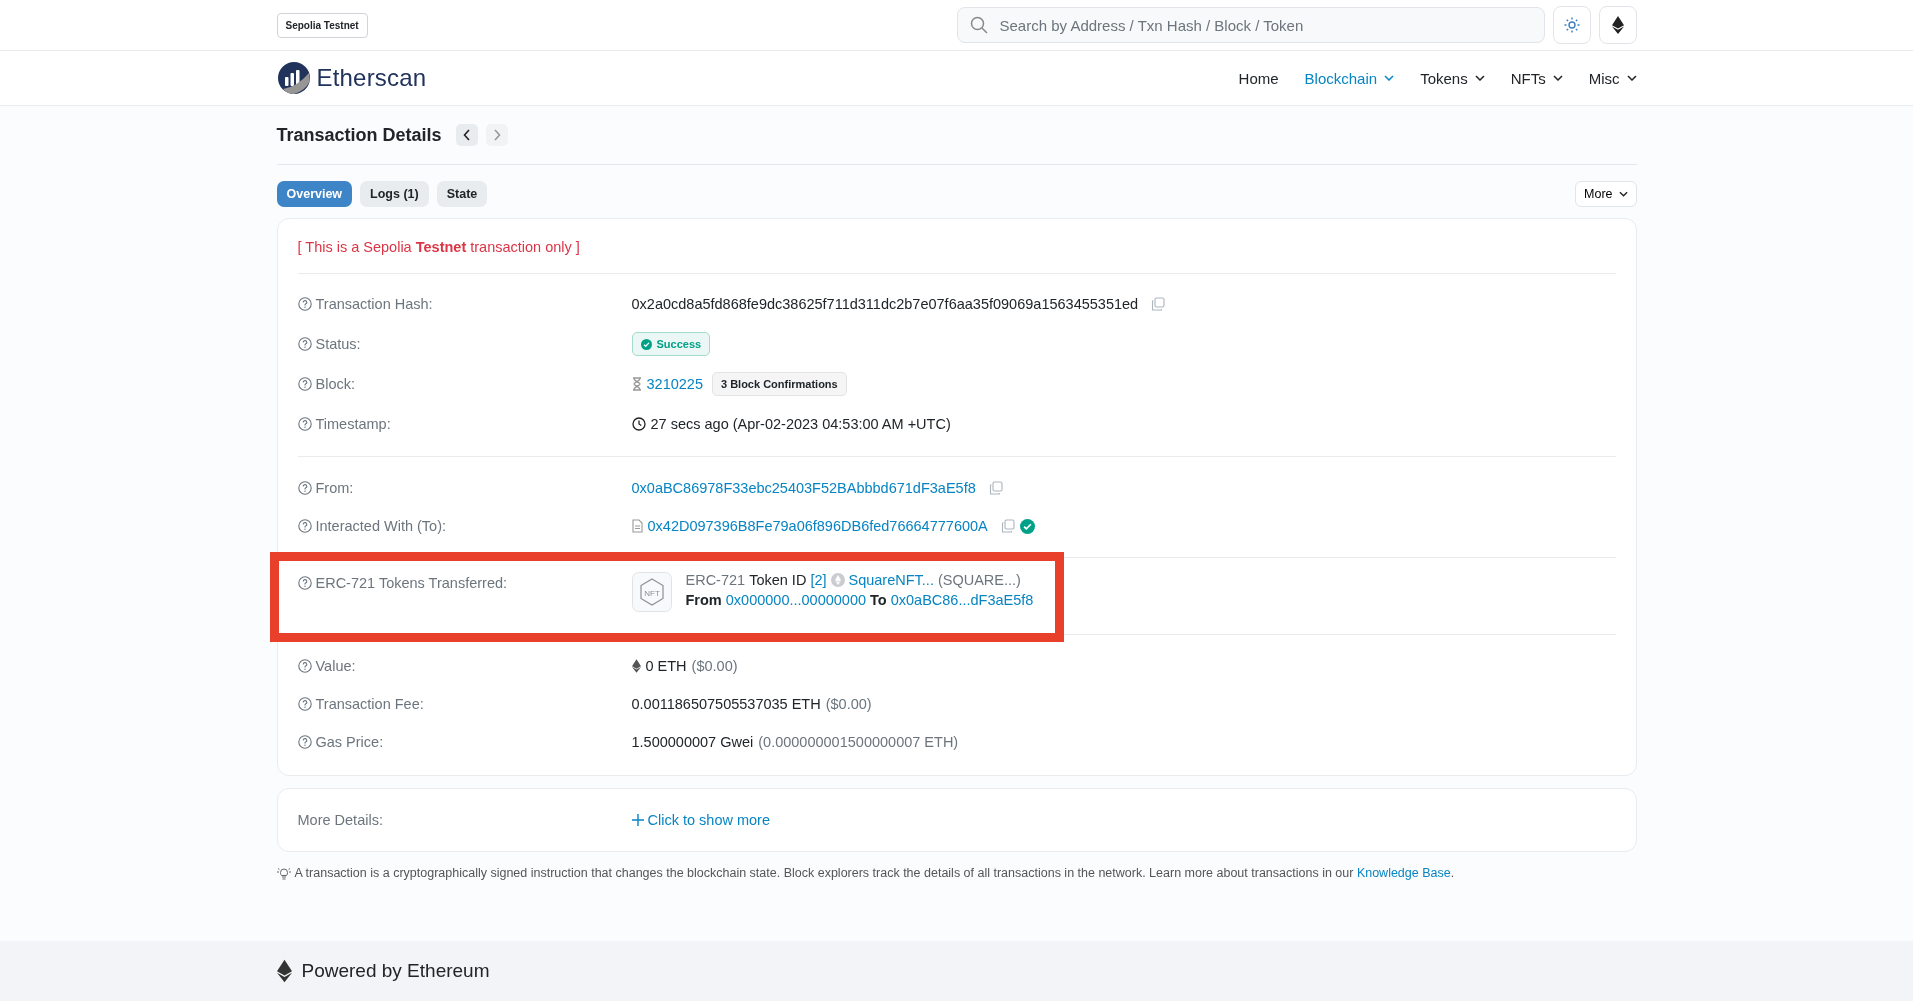 The image size is (1913, 1001). I want to click on field-label: Transaction Hash:, so click(374, 304).